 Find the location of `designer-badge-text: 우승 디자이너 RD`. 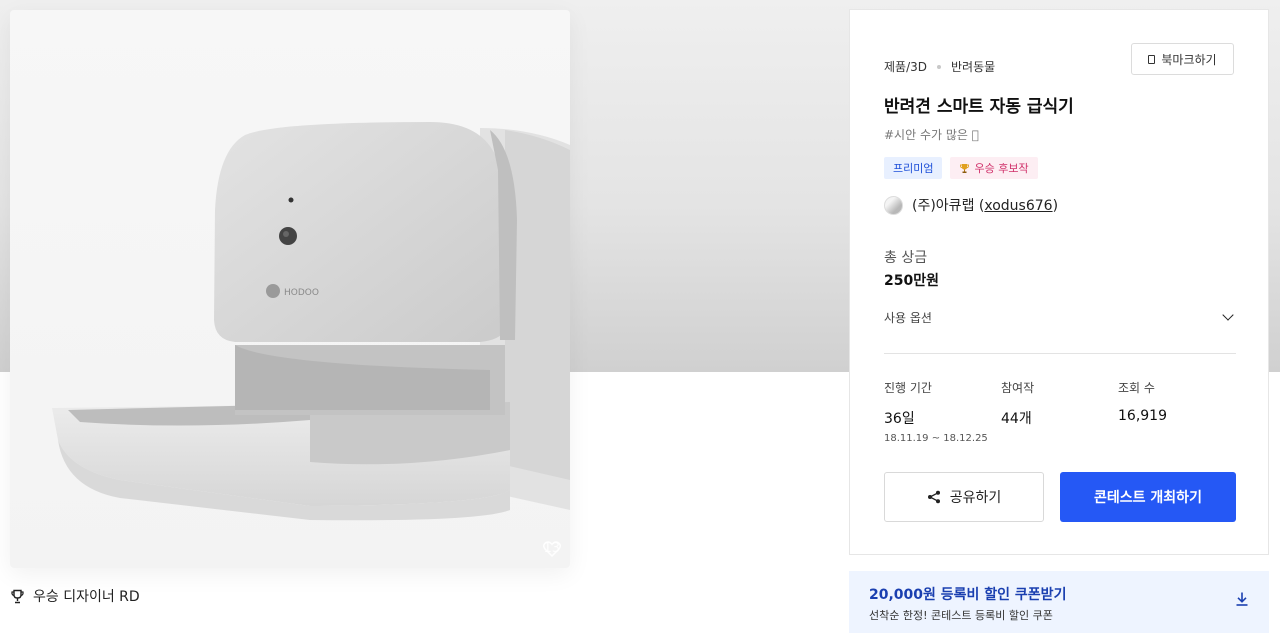

designer-badge-text: 우승 디자이너 RD is located at coordinates (86, 597).